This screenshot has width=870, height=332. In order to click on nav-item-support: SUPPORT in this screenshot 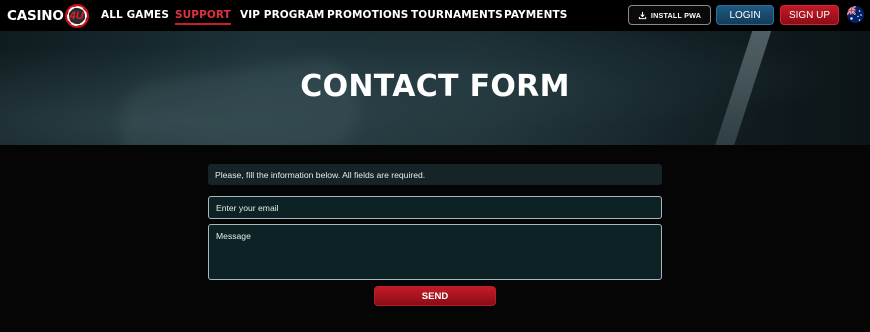, I will do `click(203, 17)`.